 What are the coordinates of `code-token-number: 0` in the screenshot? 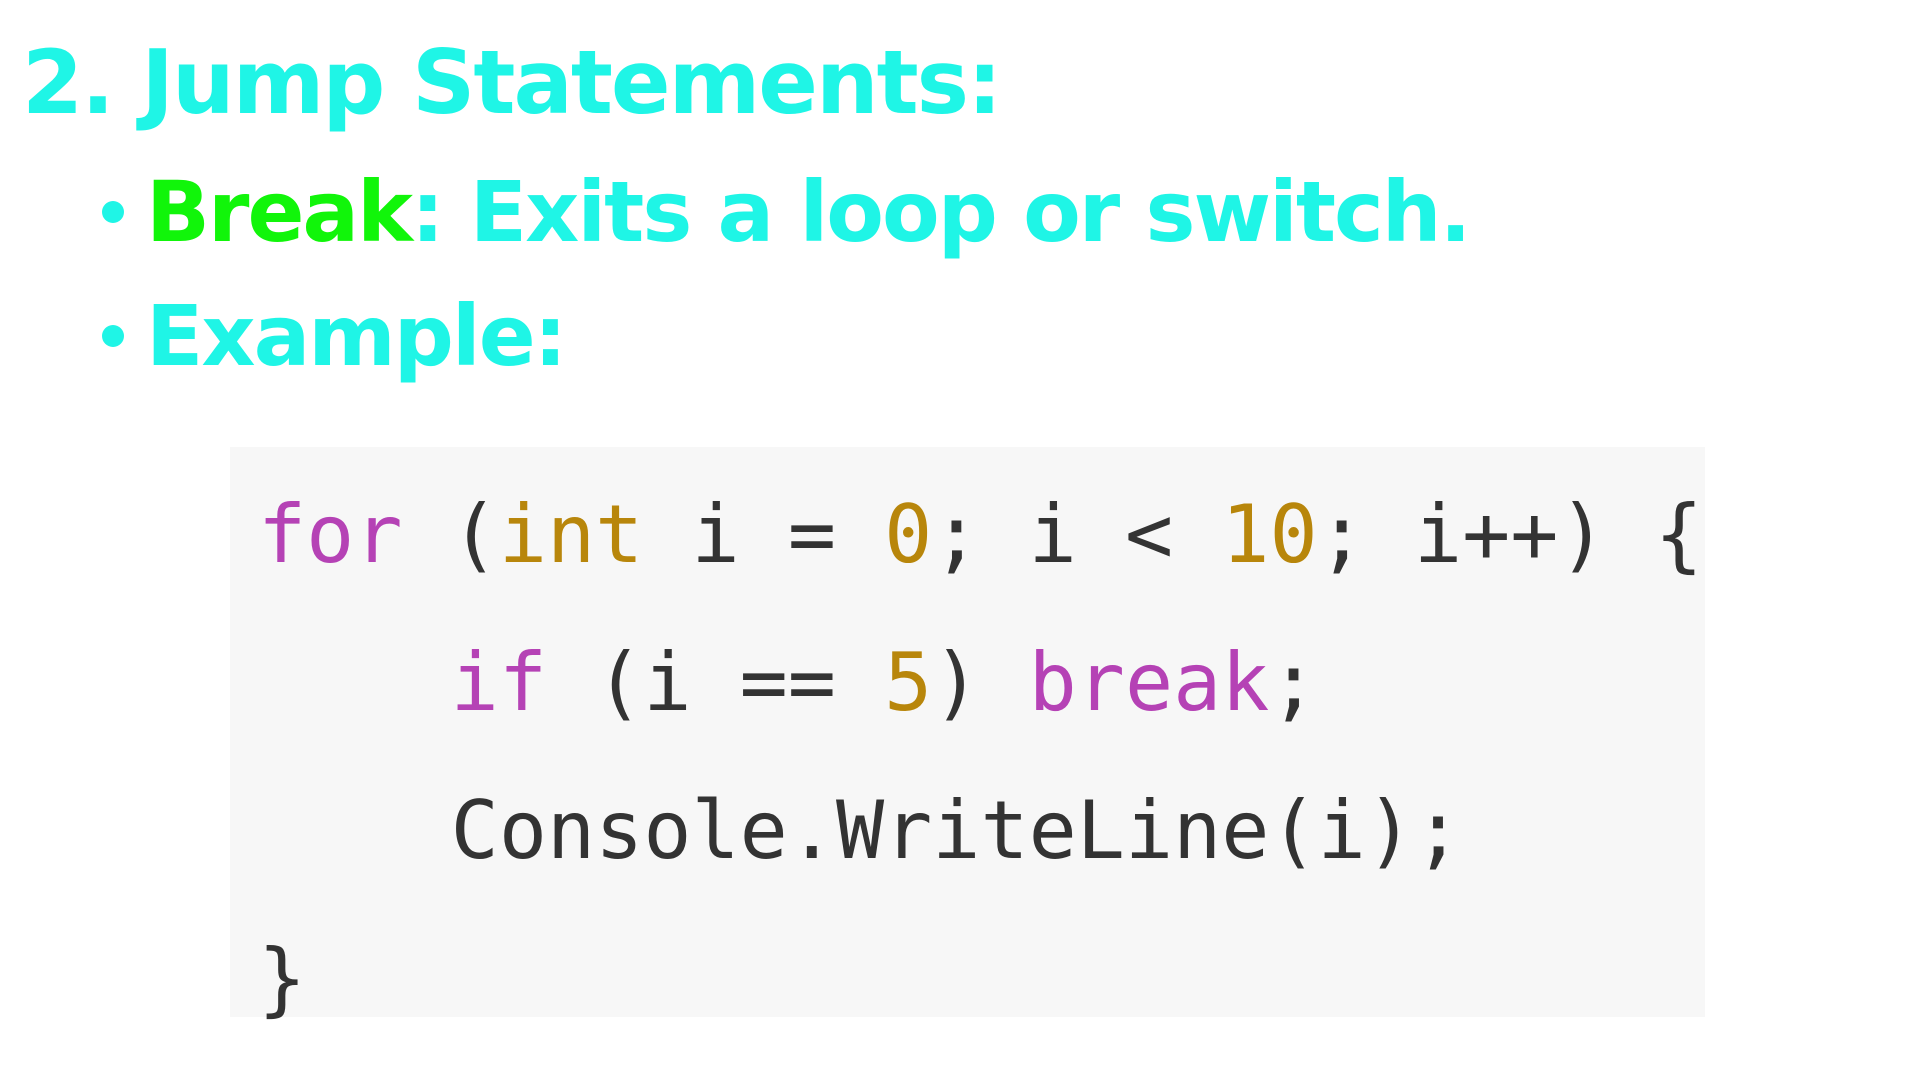 It's located at (908, 534).